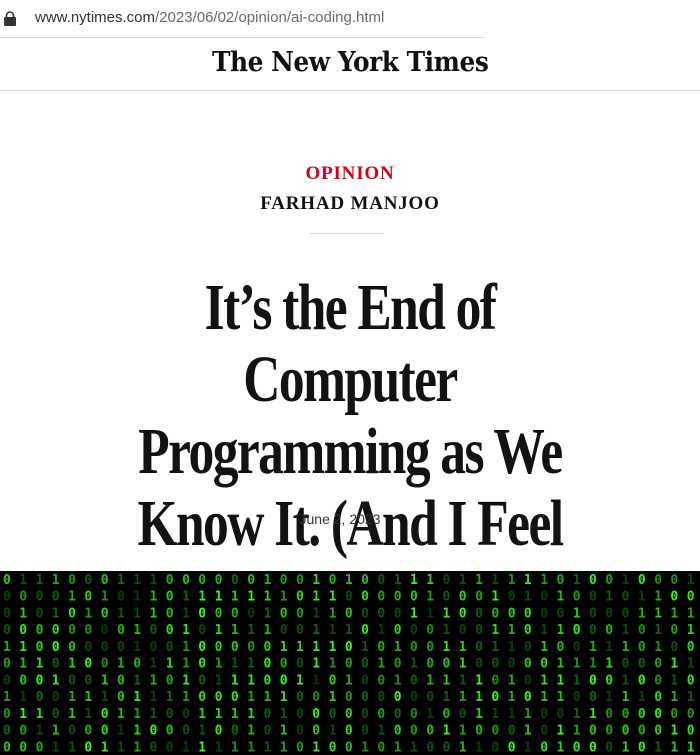 This screenshot has width=700, height=755. I want to click on nyt-logo: The New York Times, so click(350, 62).